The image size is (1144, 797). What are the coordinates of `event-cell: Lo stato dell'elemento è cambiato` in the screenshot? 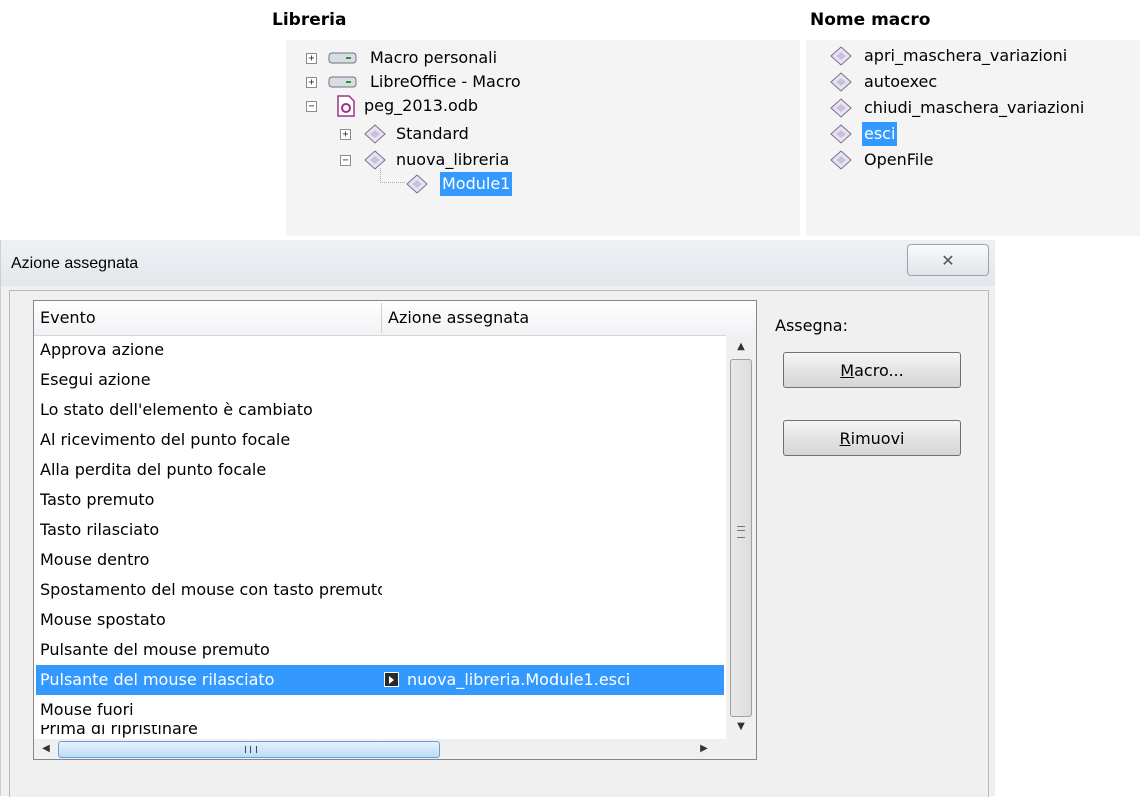 It's located at (176, 409).